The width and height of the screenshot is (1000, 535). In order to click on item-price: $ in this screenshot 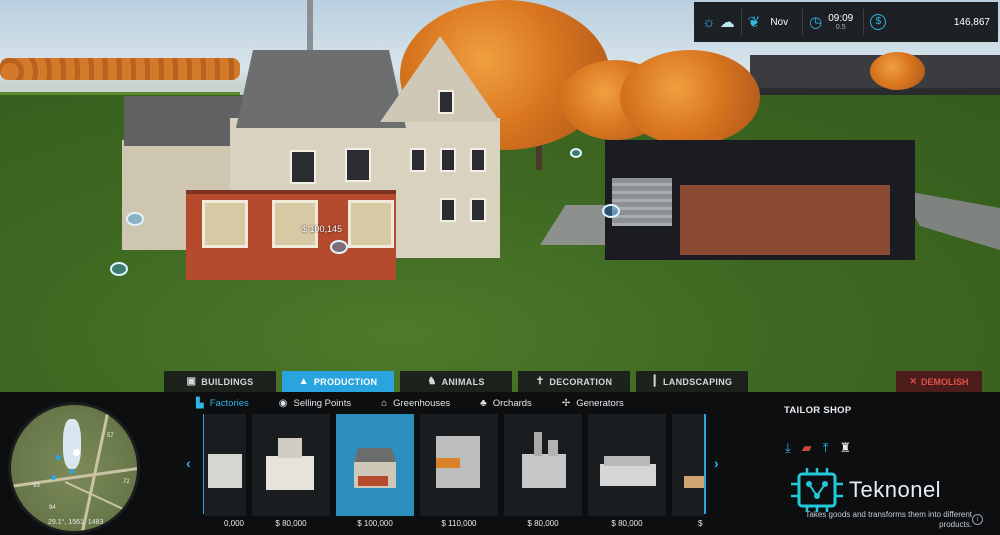, I will do `click(700, 523)`.